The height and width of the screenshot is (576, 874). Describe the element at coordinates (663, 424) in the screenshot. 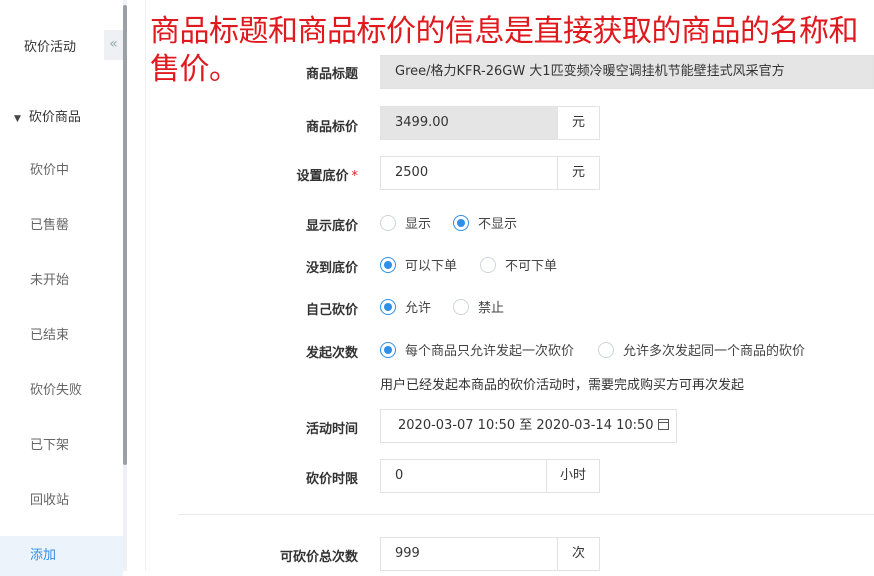

I see `calendar-icon` at that location.